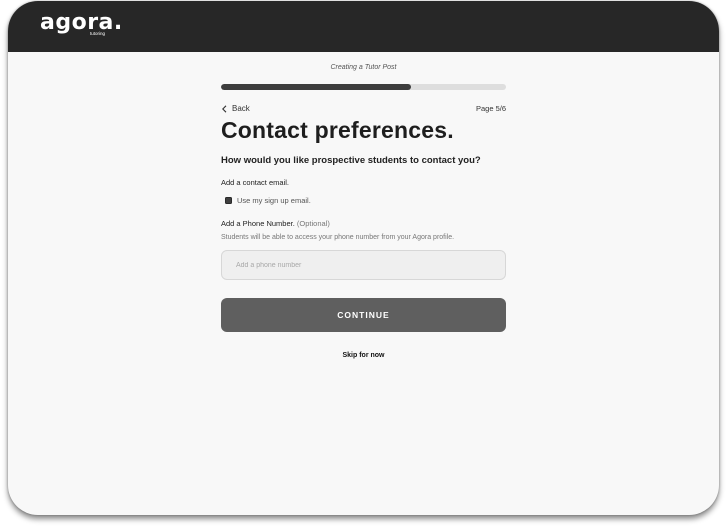 Image resolution: width=727 pixels, height=528 pixels. What do you see at coordinates (224, 108) in the screenshot?
I see `chevron-left-icon` at bounding box center [224, 108].